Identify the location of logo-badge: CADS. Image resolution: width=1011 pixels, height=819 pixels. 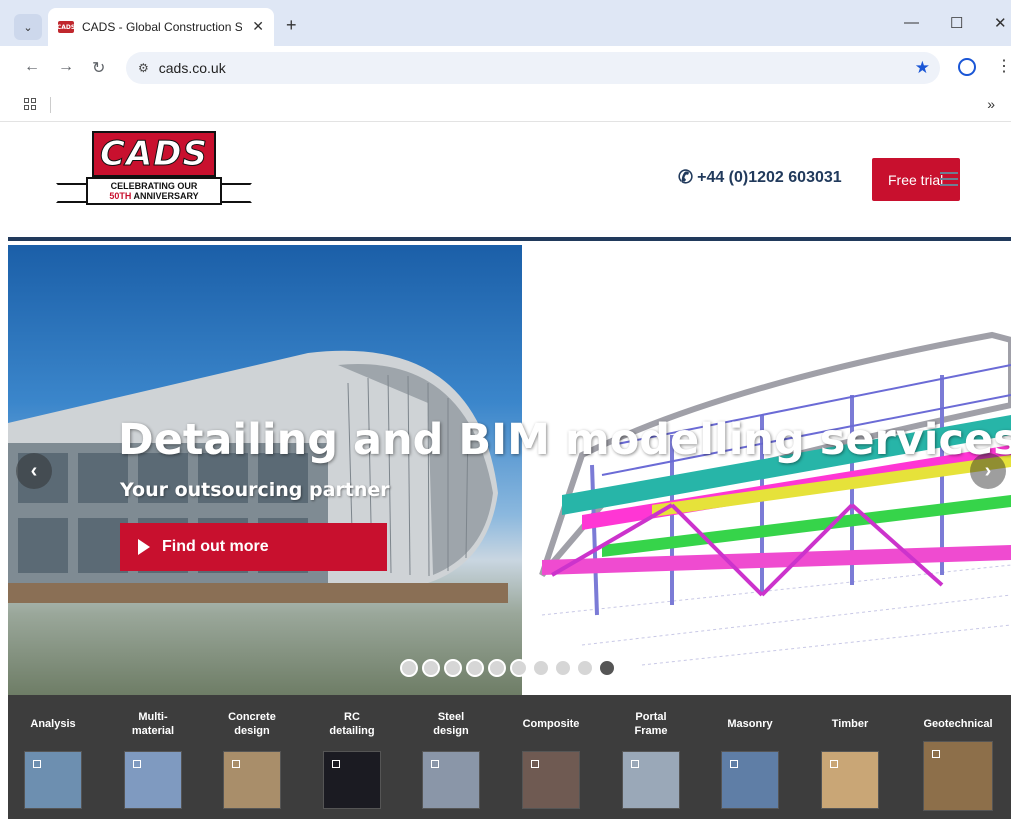
(154, 154).